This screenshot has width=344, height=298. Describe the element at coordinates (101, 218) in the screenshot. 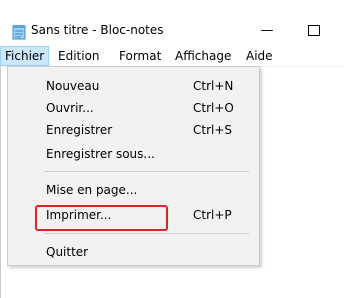

I see `imprimer-highlight-box` at that location.